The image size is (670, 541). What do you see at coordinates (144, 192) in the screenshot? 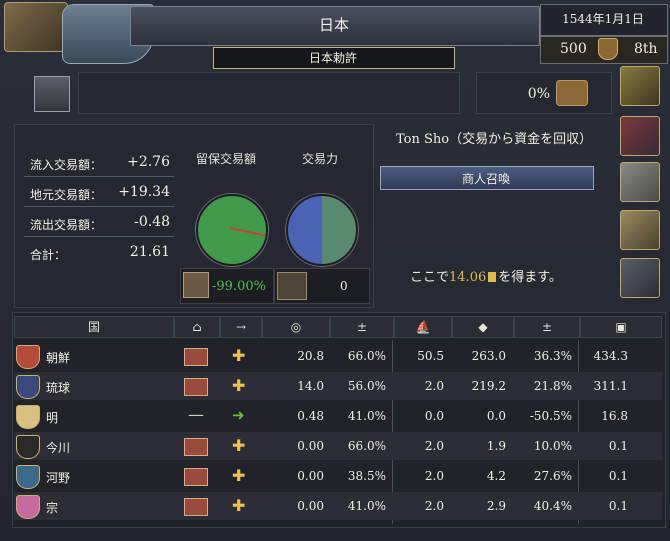
I see `local-value: +19.34` at bounding box center [144, 192].